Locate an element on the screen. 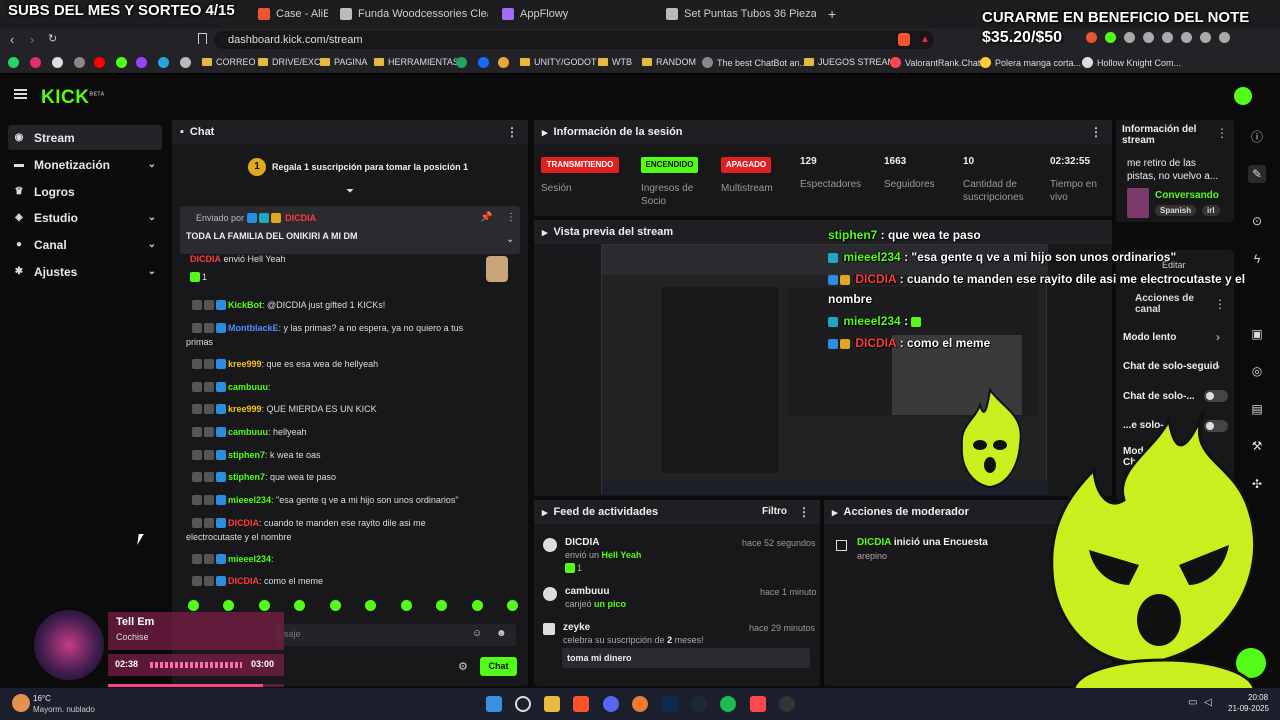  bookmark-icon is located at coordinates (202, 38).